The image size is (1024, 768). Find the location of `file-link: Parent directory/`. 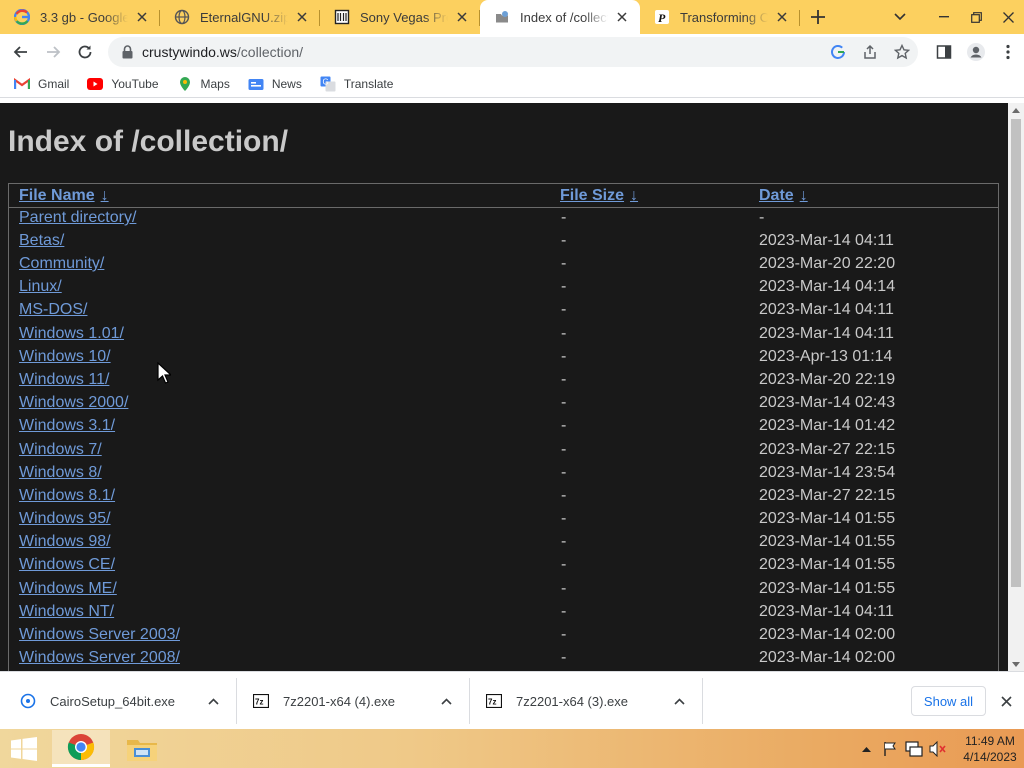

file-link: Parent directory/ is located at coordinates (77, 218).